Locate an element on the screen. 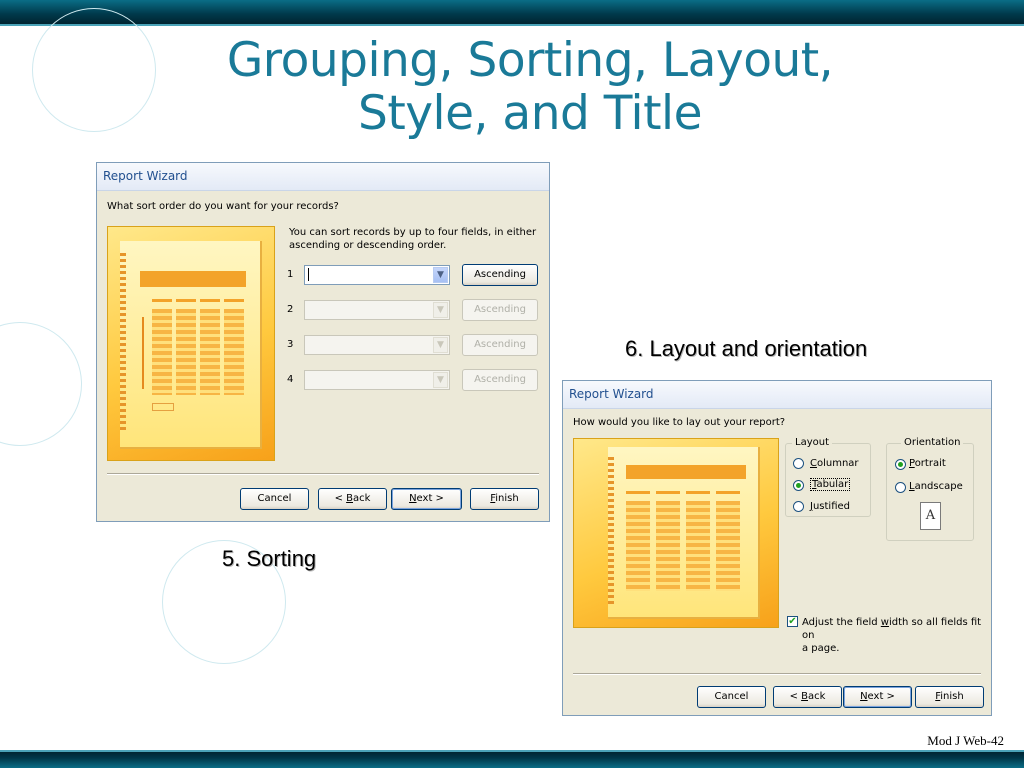 The image size is (1024, 768). sort-field-1-combo: ▼ is located at coordinates (377, 275).